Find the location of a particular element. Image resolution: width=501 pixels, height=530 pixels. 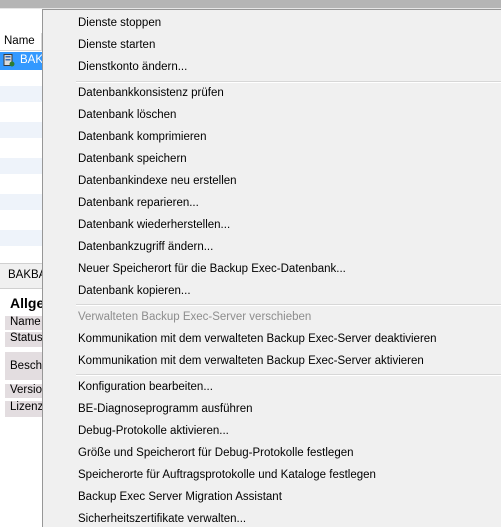

window-top-bar is located at coordinates (250, 4).